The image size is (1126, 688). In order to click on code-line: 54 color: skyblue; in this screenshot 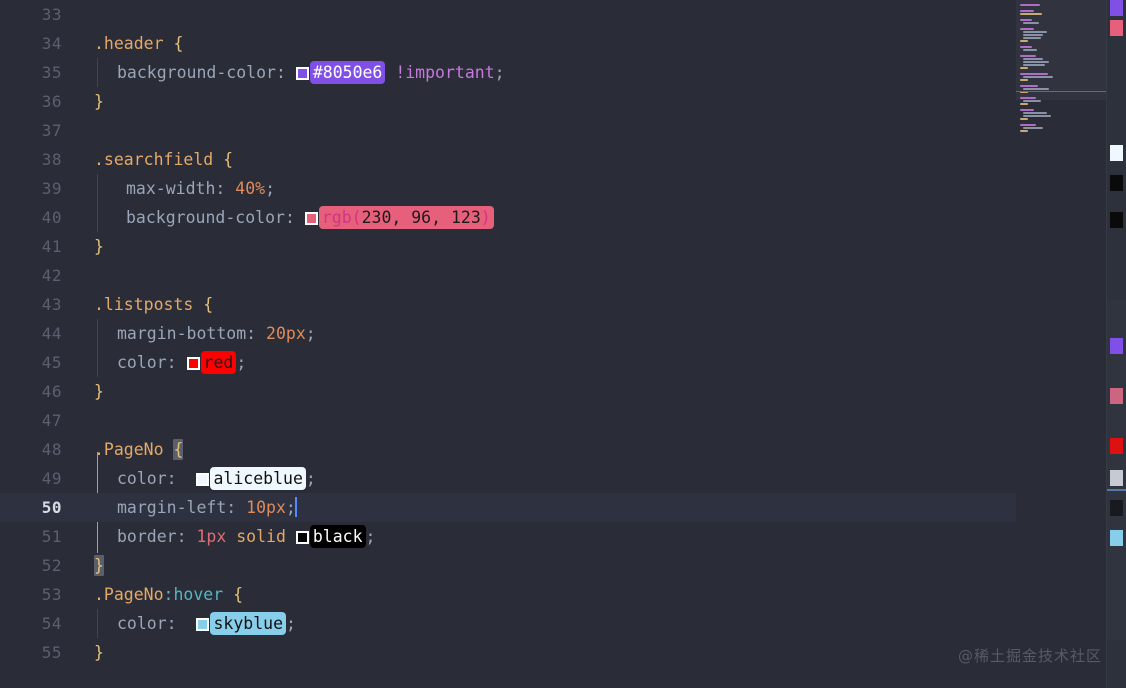, I will do `click(508, 623)`.